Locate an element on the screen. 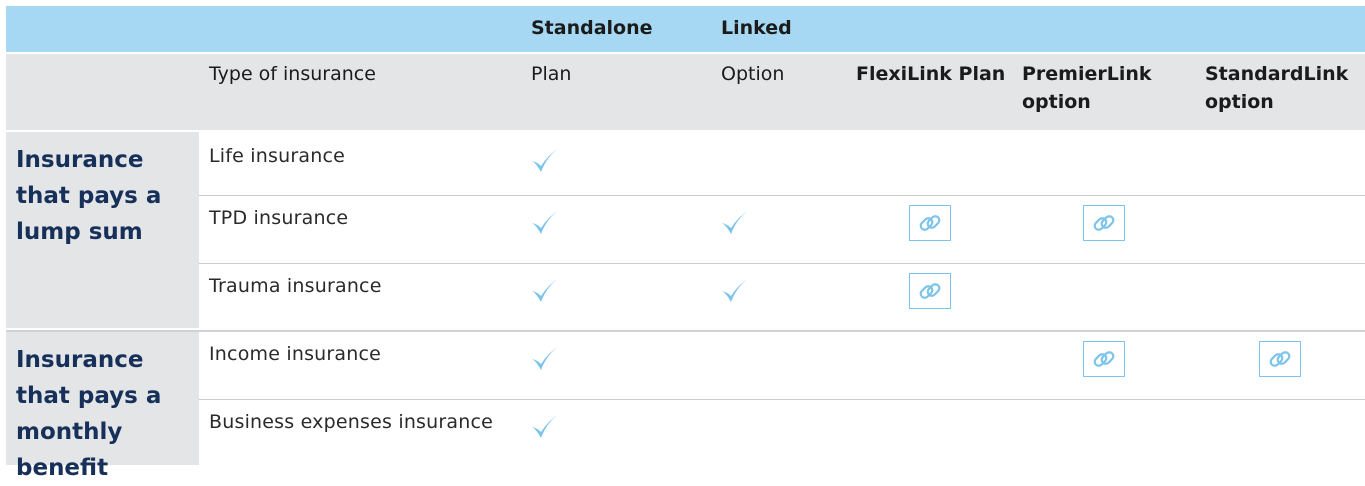 Image resolution: width=1365 pixels, height=486 pixels. row-label: Life insurance is located at coordinates (277, 156).